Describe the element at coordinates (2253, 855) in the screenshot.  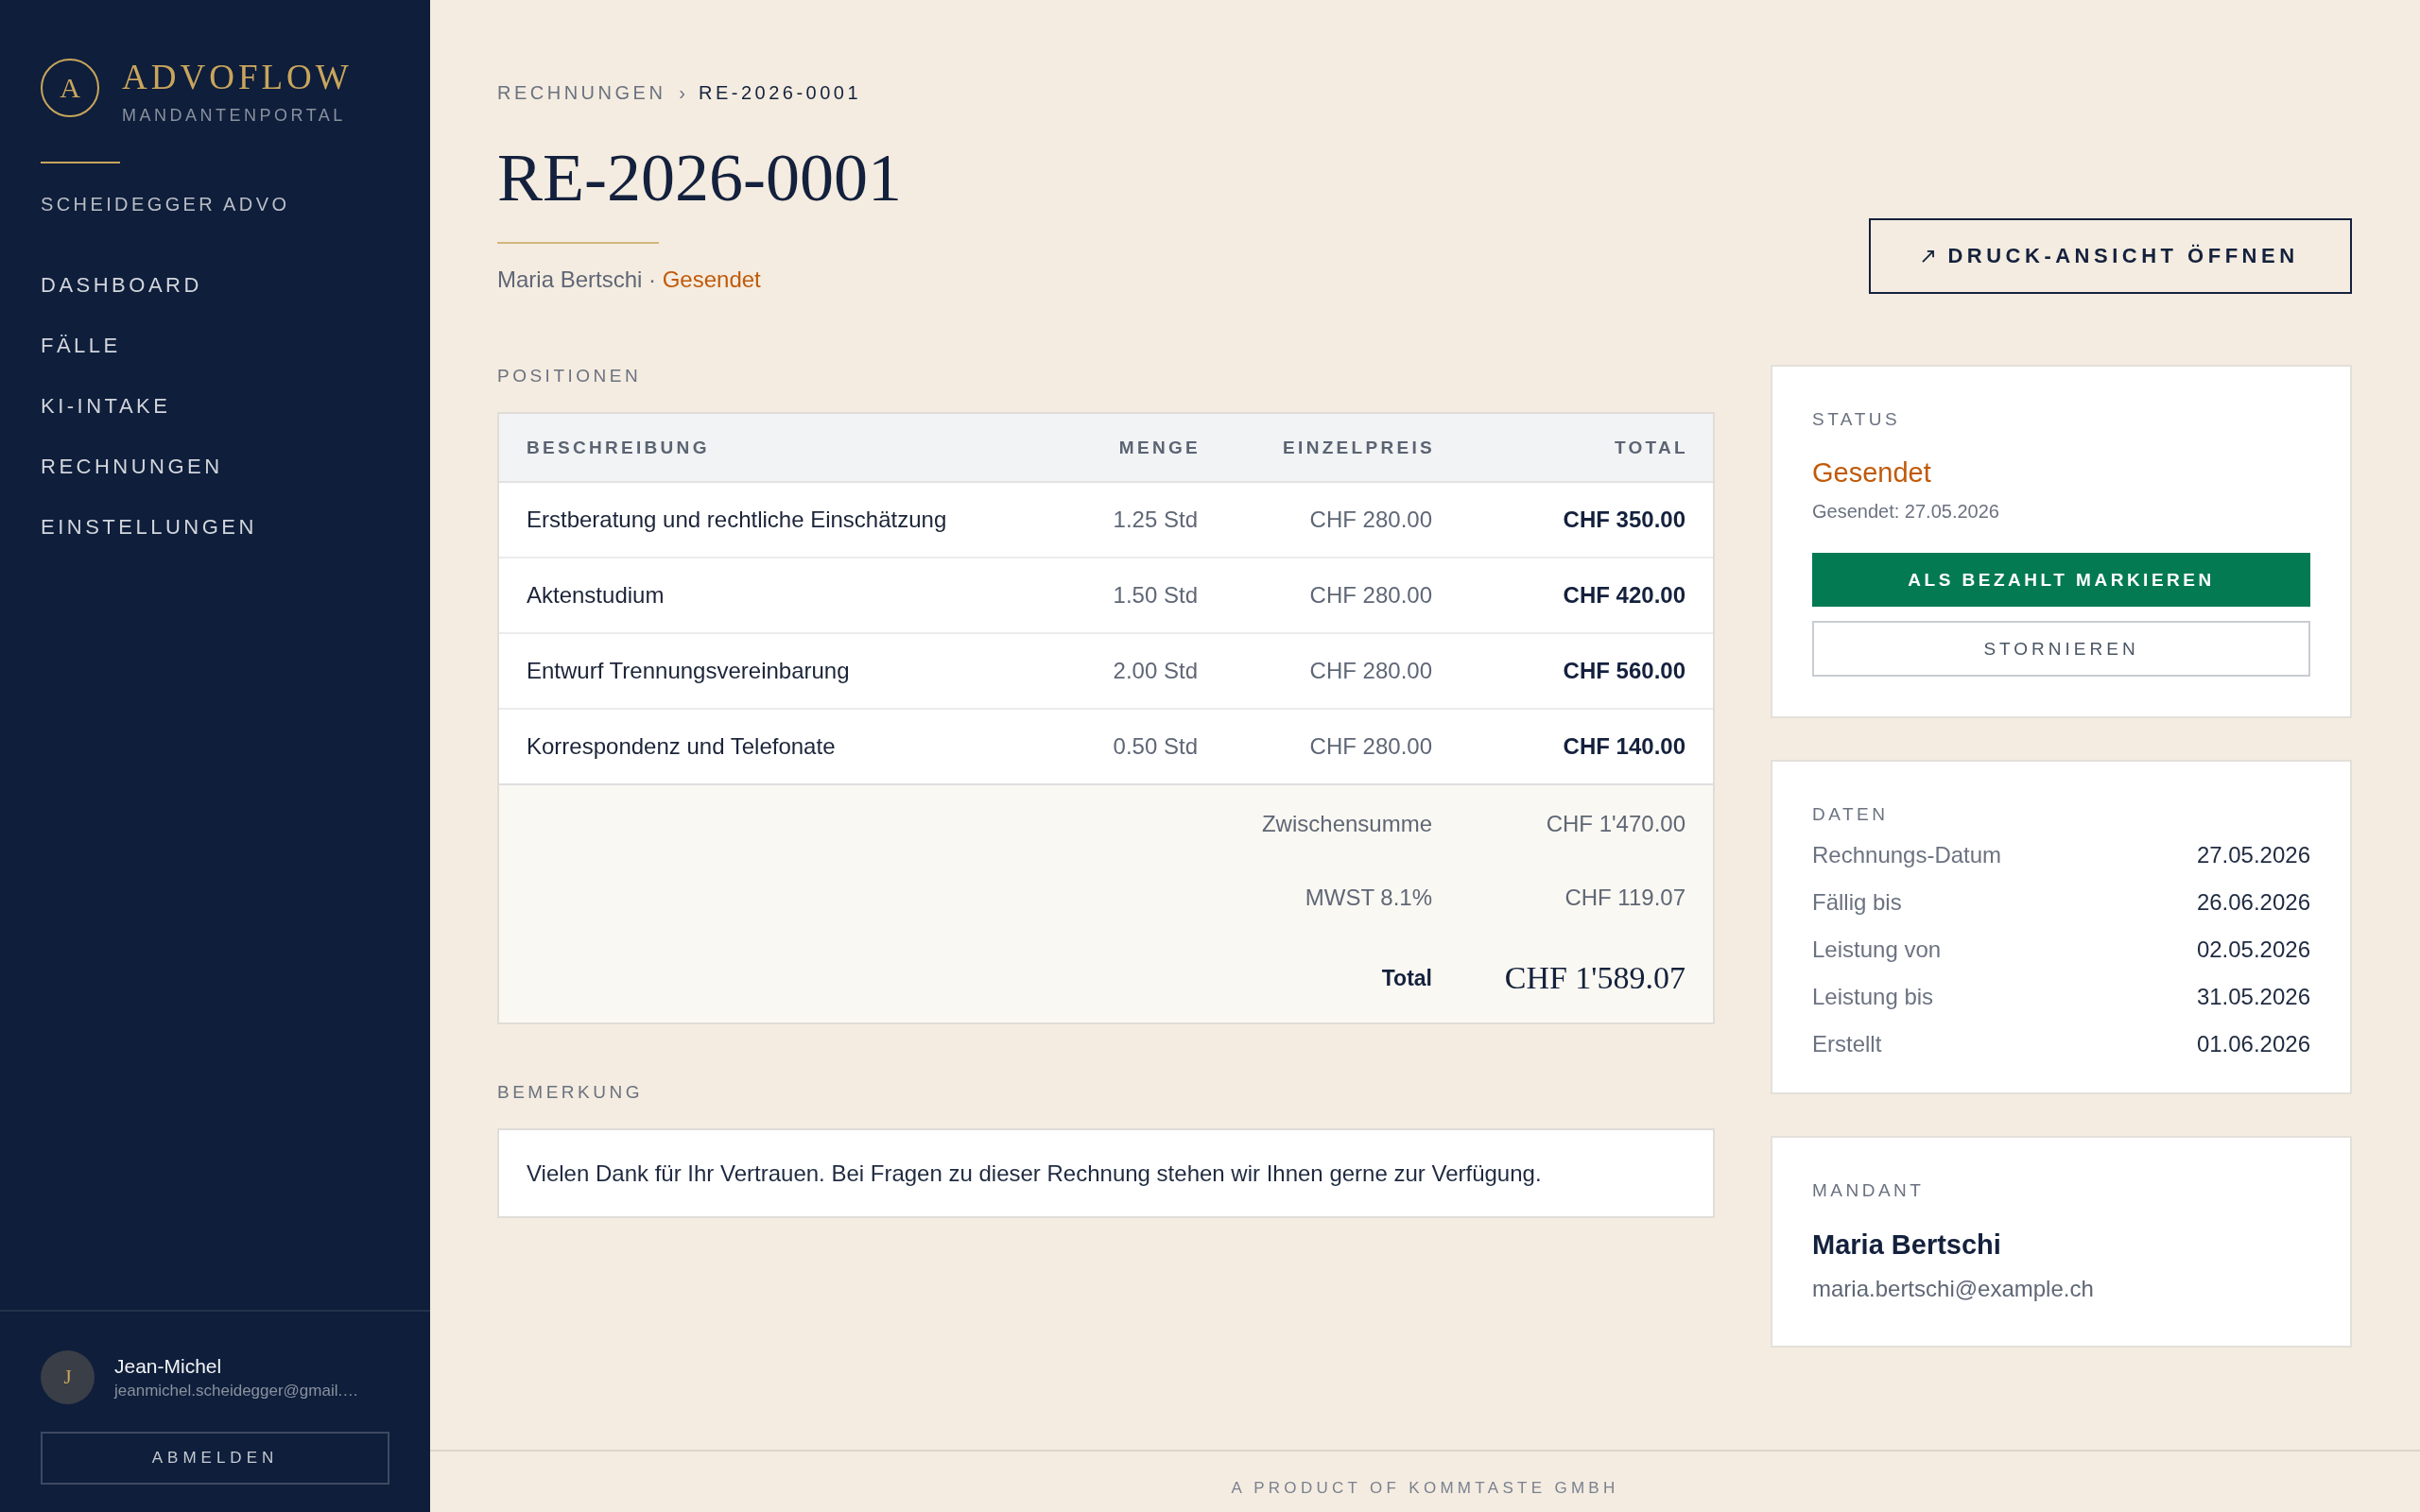
I see `date-value: 27.05.2026` at that location.